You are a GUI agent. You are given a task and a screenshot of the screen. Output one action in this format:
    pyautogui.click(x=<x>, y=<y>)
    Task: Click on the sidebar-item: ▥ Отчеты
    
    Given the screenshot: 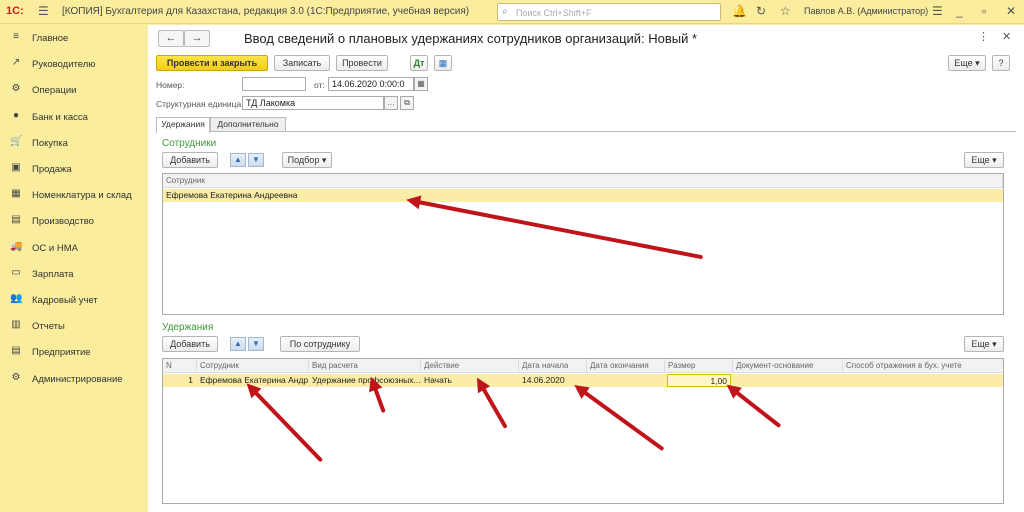 What is the action you would take?
    pyautogui.click(x=74, y=326)
    